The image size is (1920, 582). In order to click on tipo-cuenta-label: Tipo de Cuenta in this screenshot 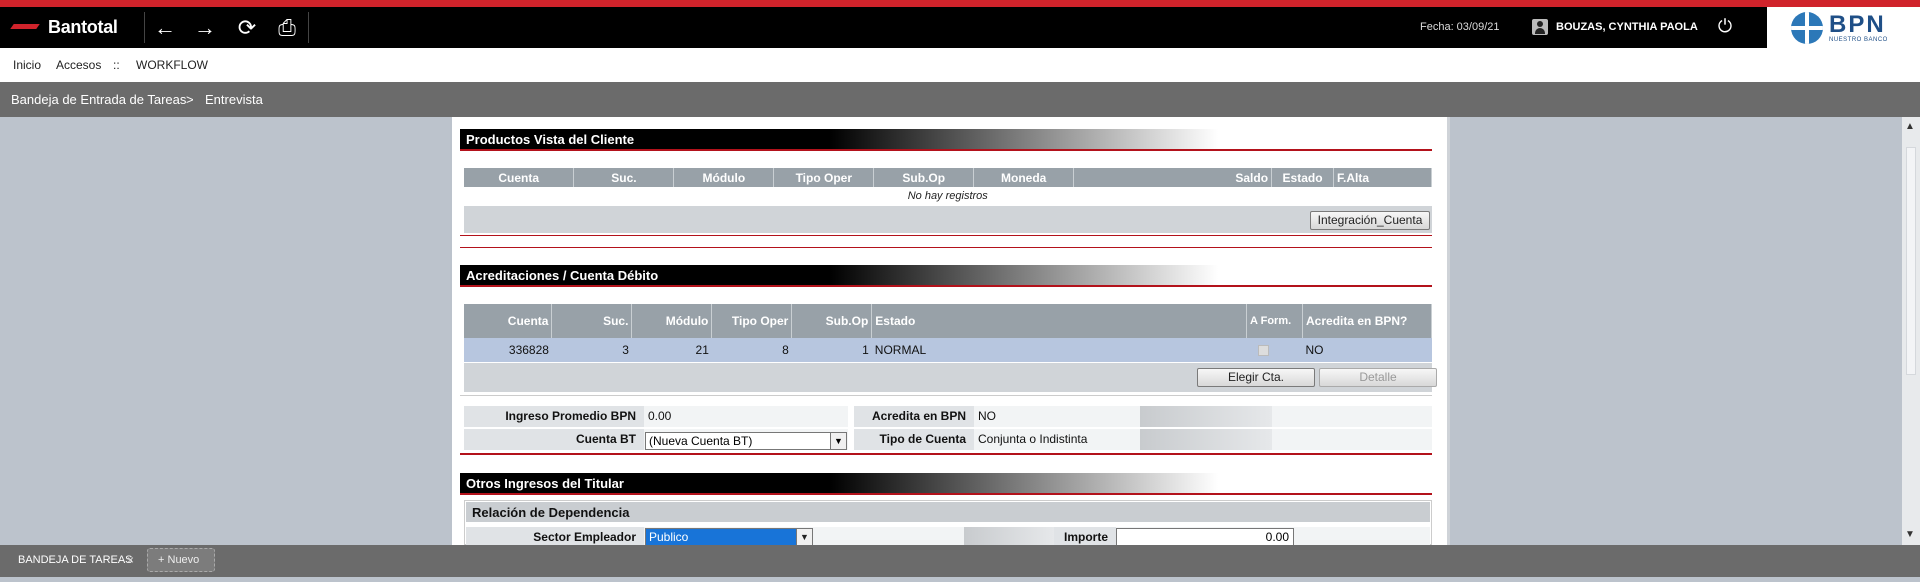, I will do `click(914, 439)`.